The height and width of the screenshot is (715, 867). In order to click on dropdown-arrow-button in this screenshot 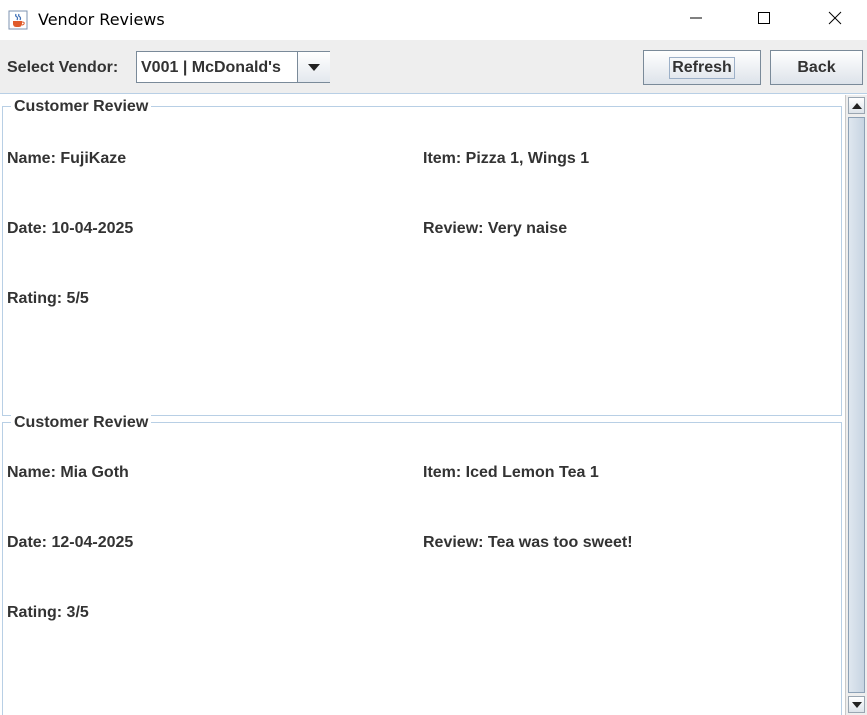, I will do `click(313, 67)`.